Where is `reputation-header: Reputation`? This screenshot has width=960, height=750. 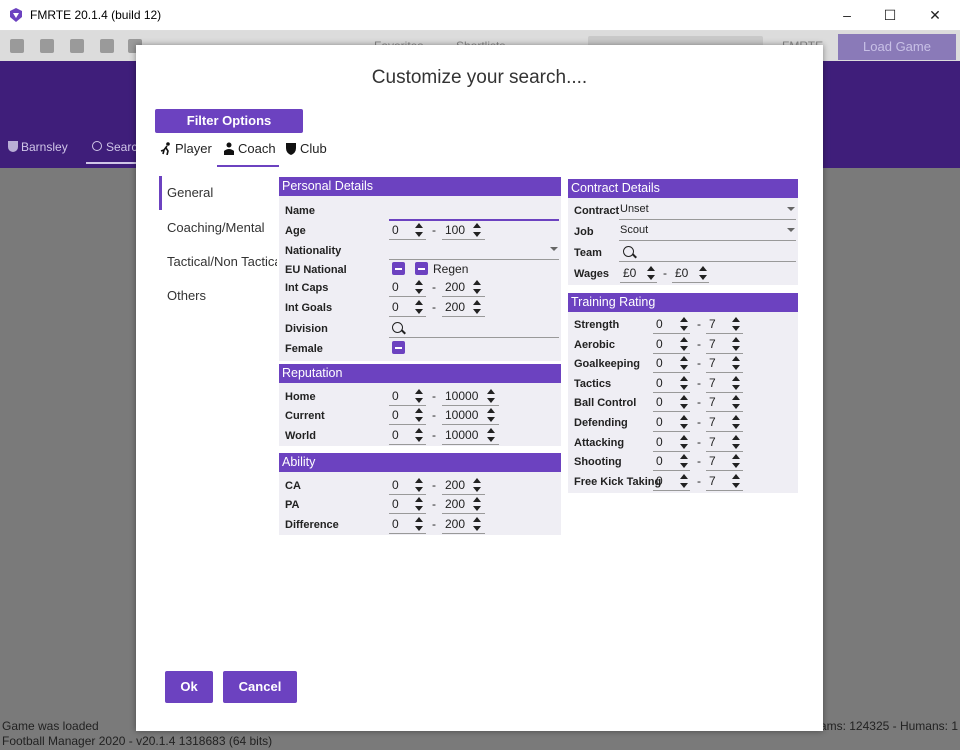 reputation-header: Reputation is located at coordinates (420, 373).